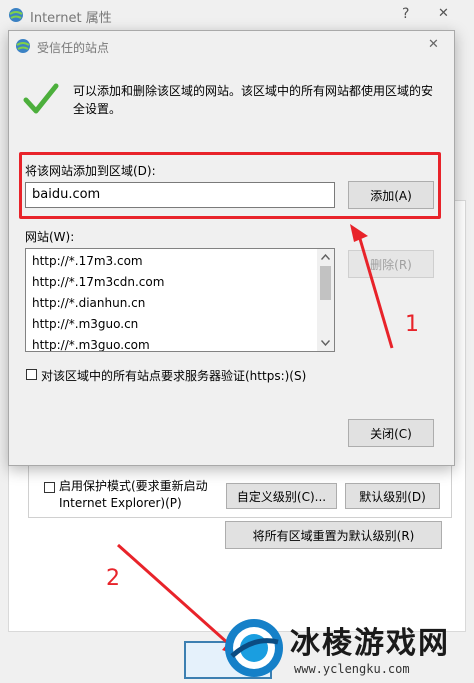 This screenshot has width=474, height=683. I want to click on arrow-1-shaft, so click(375, 290).